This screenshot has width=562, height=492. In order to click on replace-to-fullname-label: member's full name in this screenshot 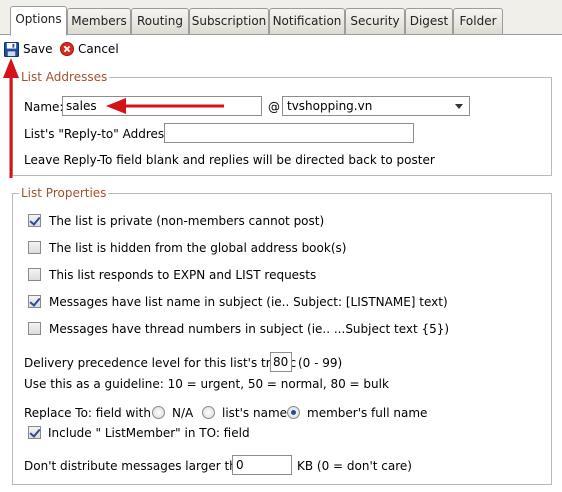, I will do `click(367, 413)`.